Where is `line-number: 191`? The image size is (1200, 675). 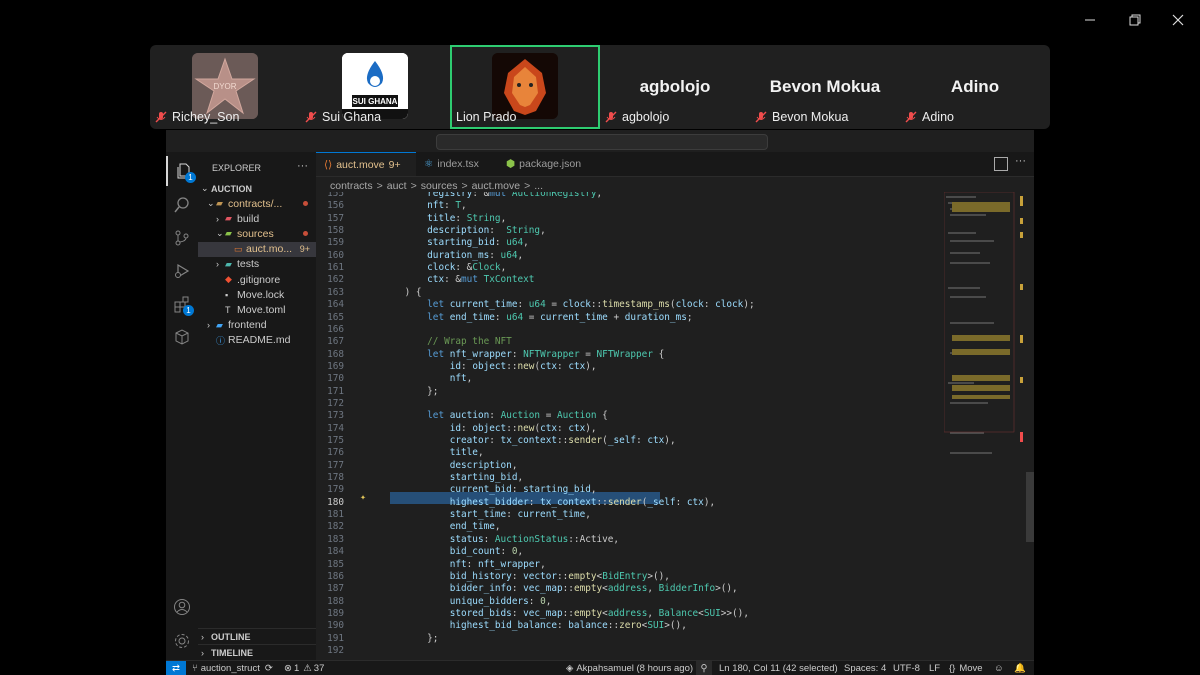
line-number: 191 is located at coordinates (335, 638).